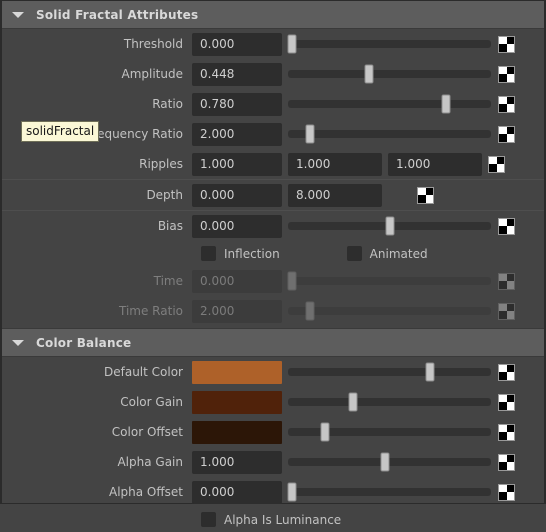 This screenshot has height=532, width=546. What do you see at coordinates (335, 195) in the screenshot?
I see `depth-max-input: 8.000` at bounding box center [335, 195].